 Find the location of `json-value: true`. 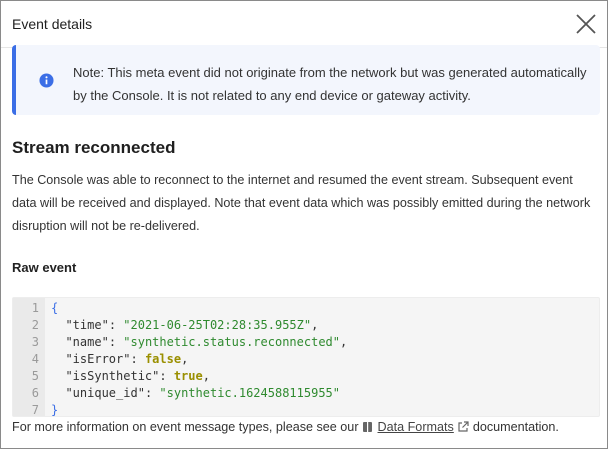

json-value: true is located at coordinates (188, 376).